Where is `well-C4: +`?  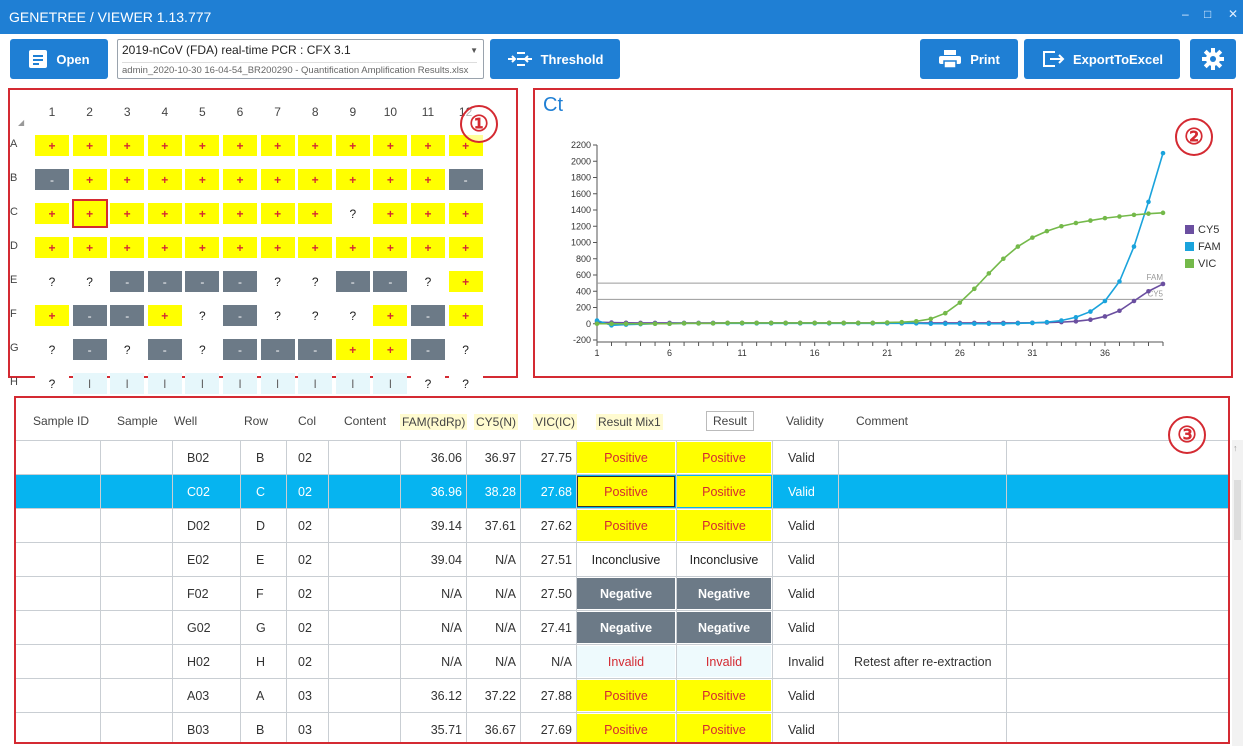 well-C4: + is located at coordinates (164, 213).